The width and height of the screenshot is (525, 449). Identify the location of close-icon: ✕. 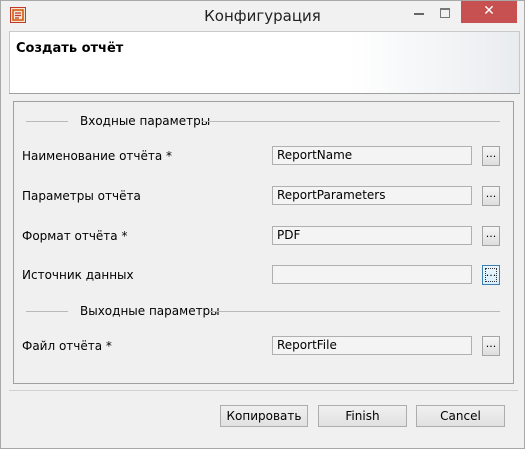
(489, 11).